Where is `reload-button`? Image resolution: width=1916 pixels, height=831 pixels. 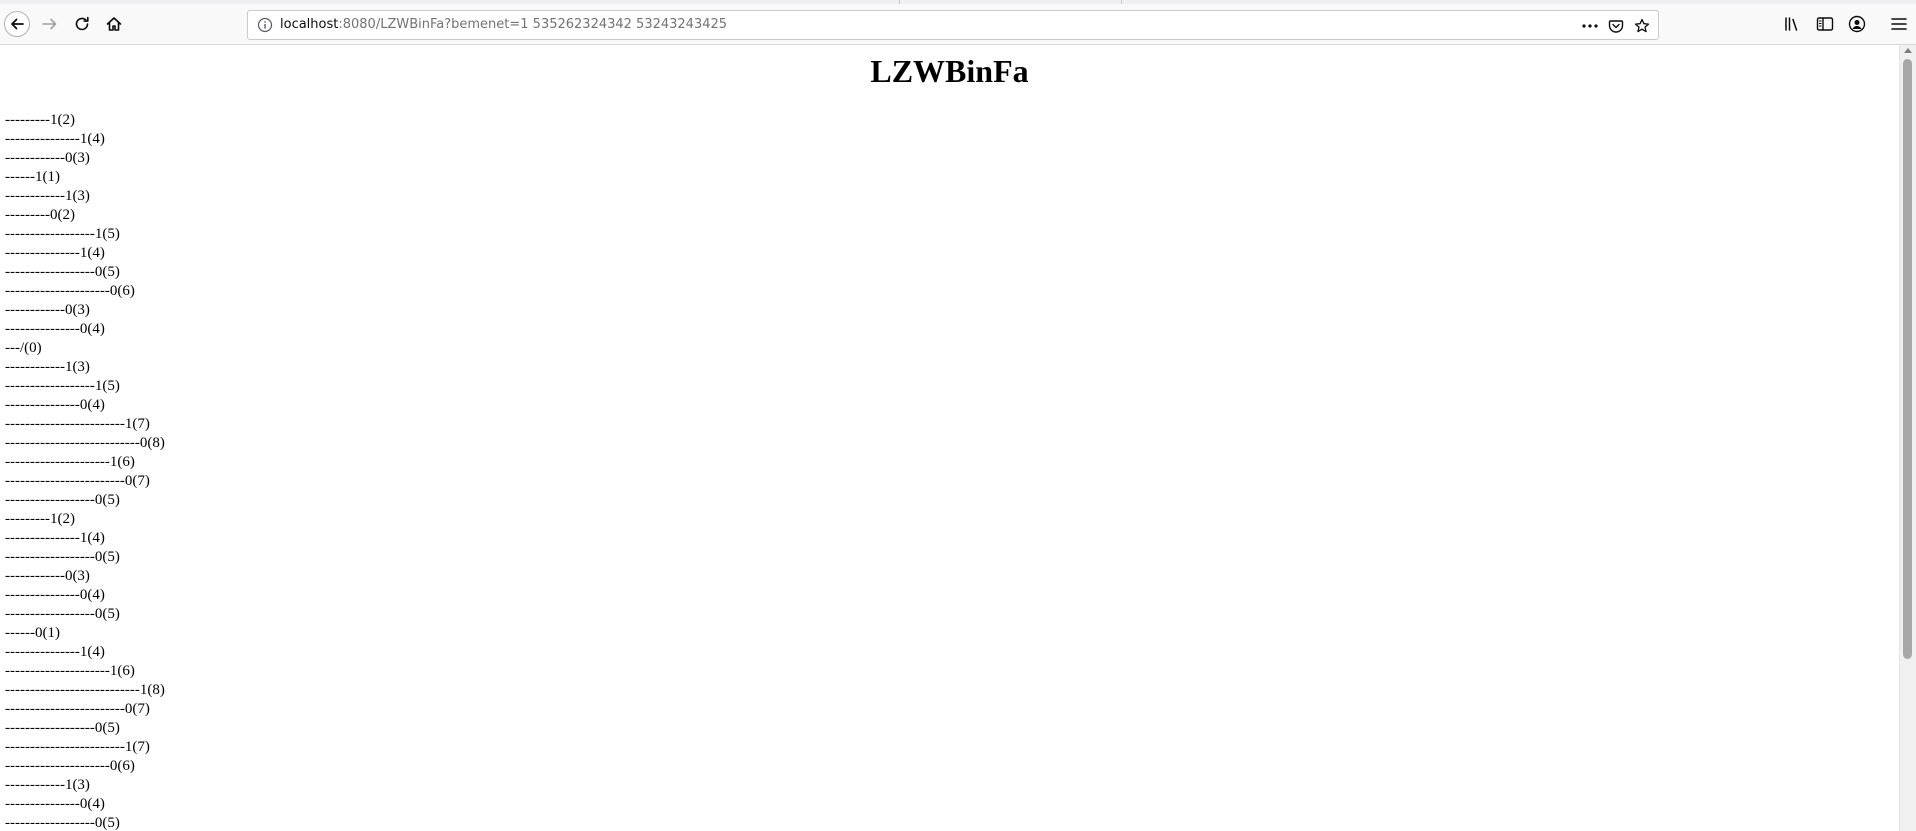 reload-button is located at coordinates (82, 24).